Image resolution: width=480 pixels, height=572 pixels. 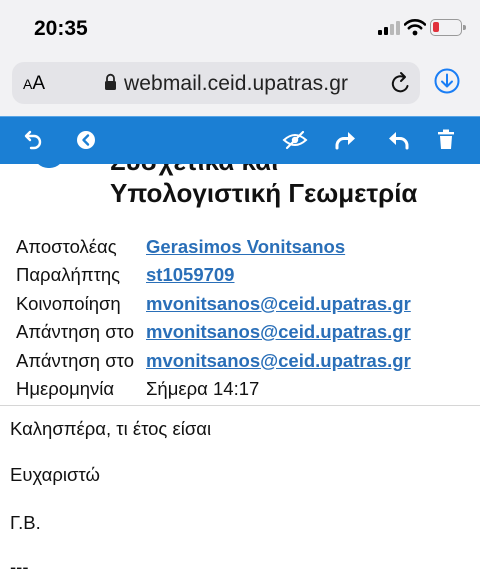 I want to click on body-line: Ευχαριστώ, so click(x=55, y=474).